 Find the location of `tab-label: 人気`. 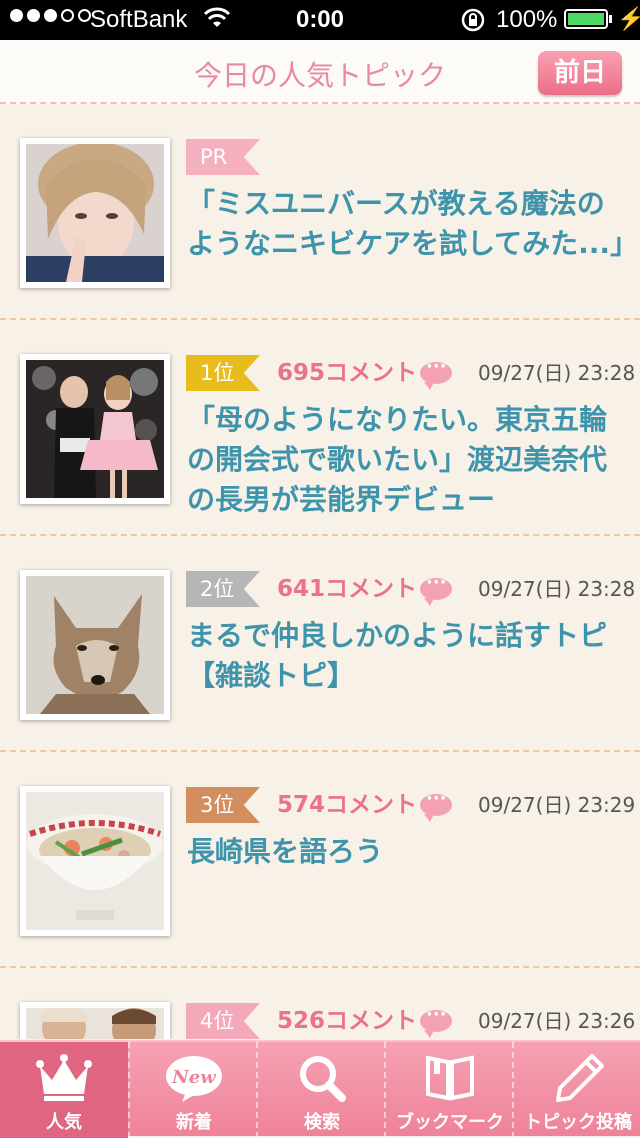

tab-label: 人気 is located at coordinates (64, 1122).